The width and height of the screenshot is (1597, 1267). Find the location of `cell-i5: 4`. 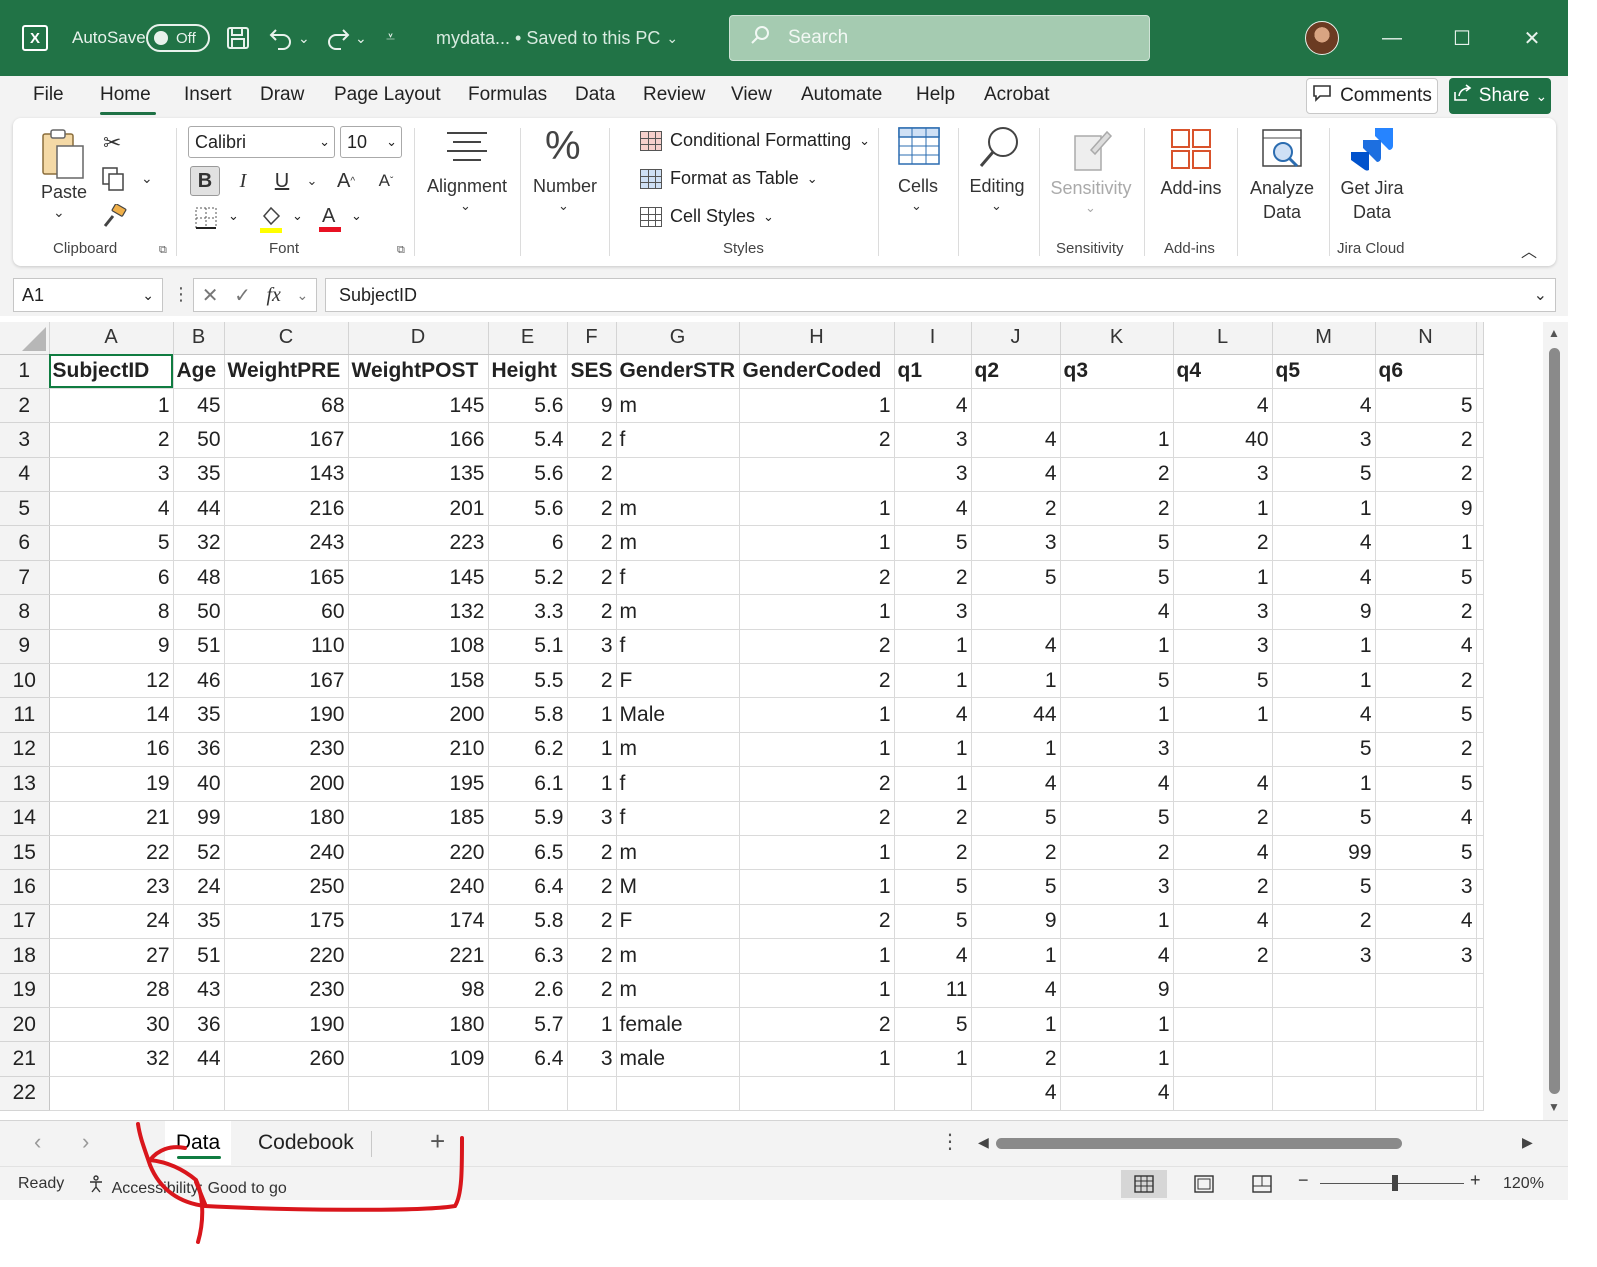

cell-i5: 4 is located at coordinates (933, 509).